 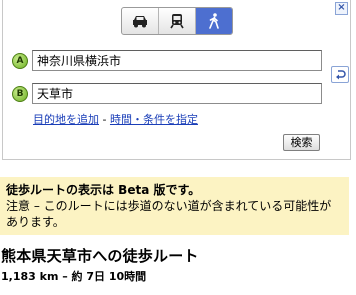 I want to click on destination-input, so click(x=177, y=93).